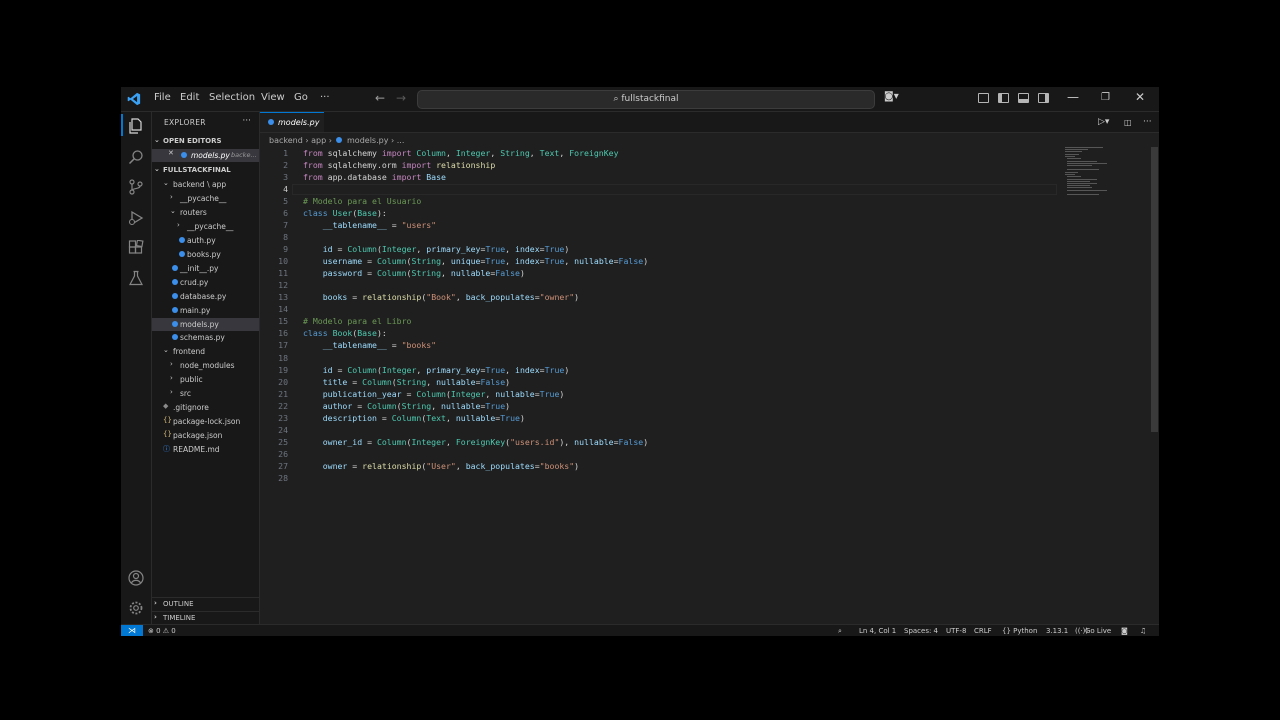 This screenshot has height=720, width=1280. What do you see at coordinates (1043, 98) in the screenshot?
I see `toggle-secondary-sidebar-icon` at bounding box center [1043, 98].